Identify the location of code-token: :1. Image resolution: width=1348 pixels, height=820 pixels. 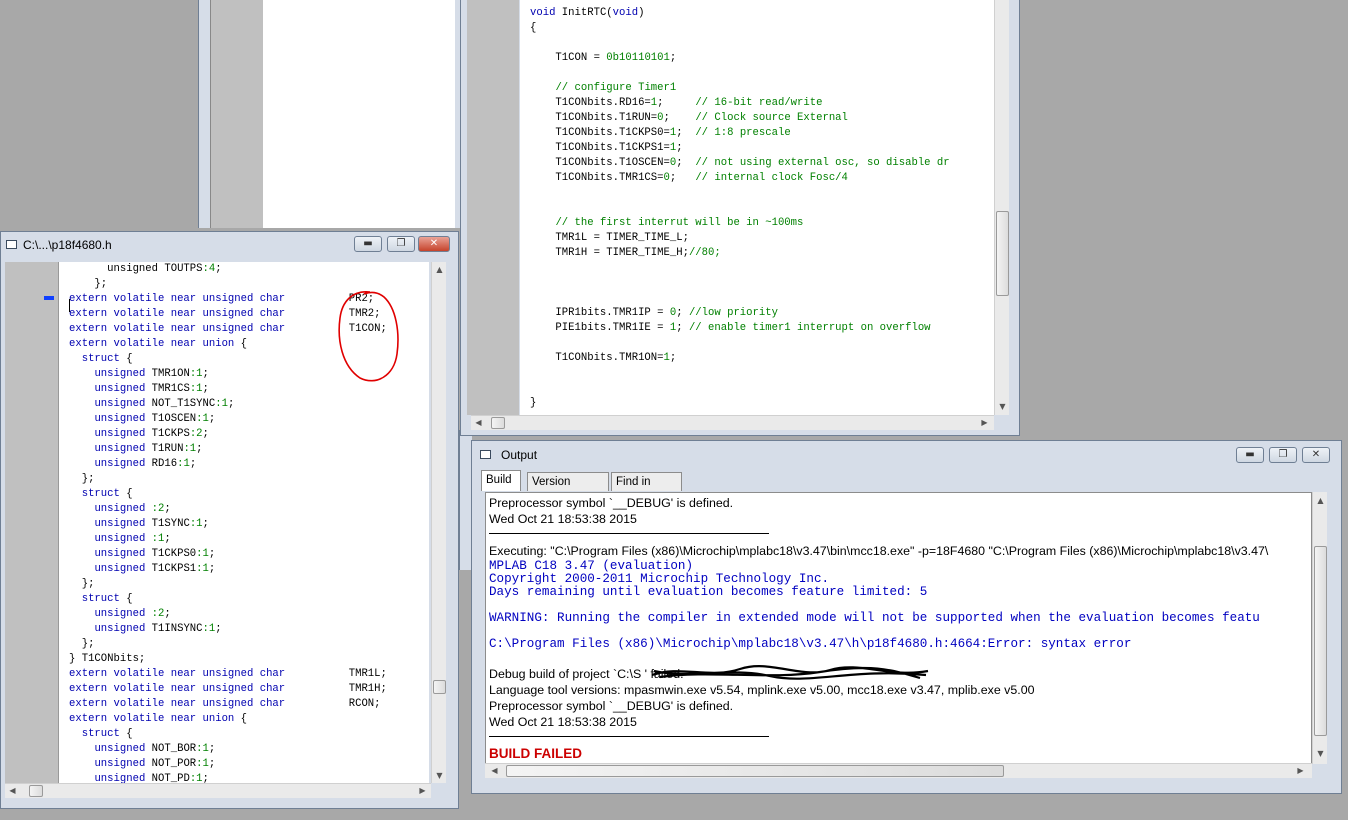
(202, 419).